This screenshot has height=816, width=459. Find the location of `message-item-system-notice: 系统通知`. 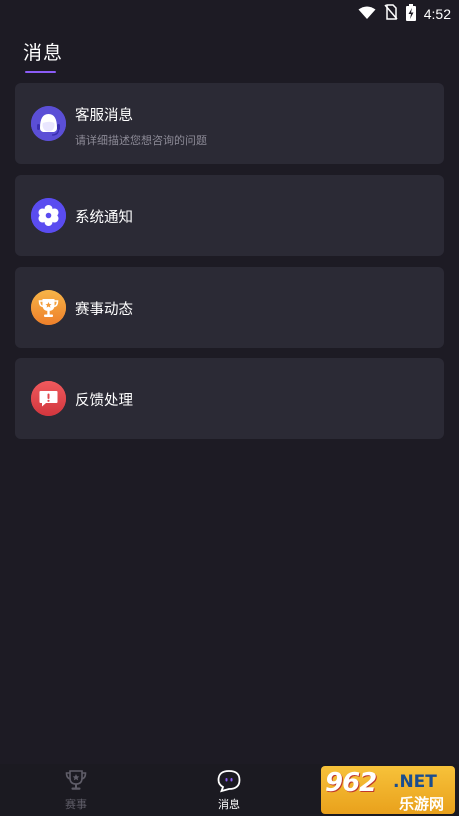

message-item-system-notice: 系统通知 is located at coordinates (229, 215).